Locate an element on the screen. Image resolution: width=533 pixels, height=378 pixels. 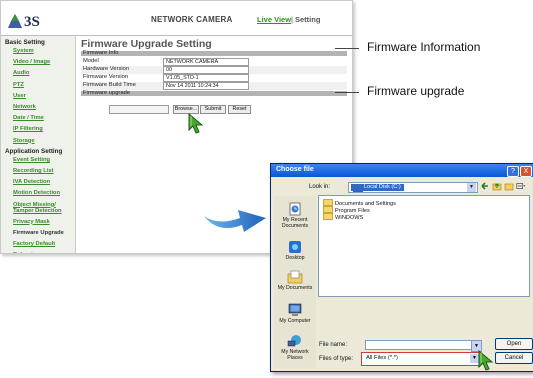
new-folder-icon is located at coordinates (509, 186).